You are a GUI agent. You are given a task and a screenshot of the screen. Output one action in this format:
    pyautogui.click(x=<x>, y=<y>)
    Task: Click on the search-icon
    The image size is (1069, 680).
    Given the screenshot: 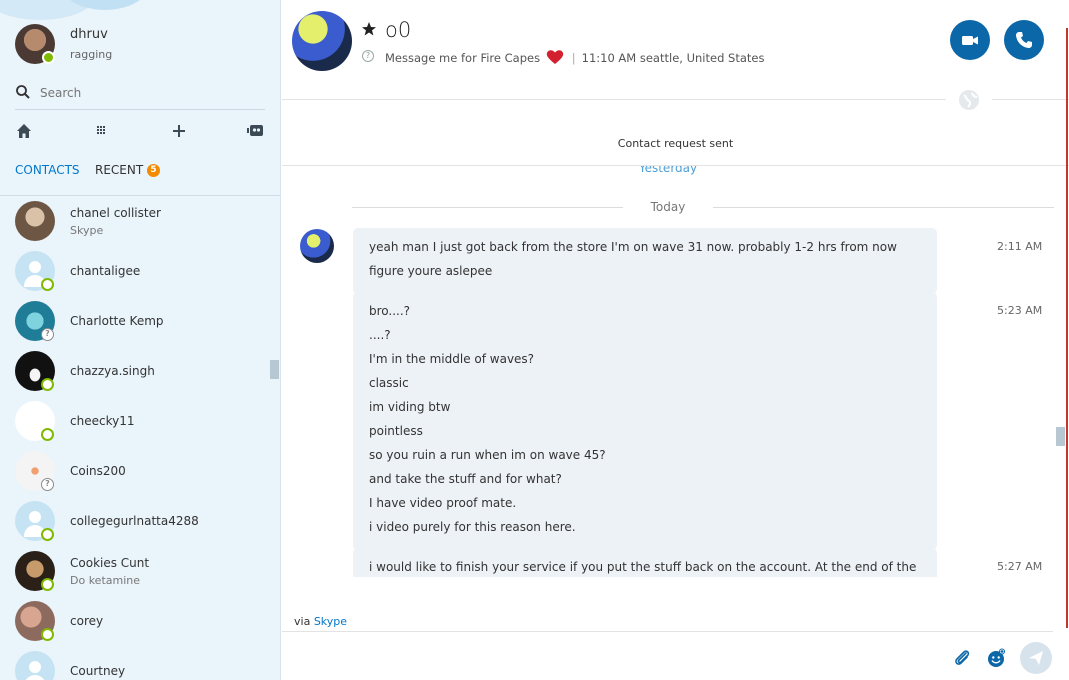 What is the action you would take?
    pyautogui.click(x=23, y=92)
    